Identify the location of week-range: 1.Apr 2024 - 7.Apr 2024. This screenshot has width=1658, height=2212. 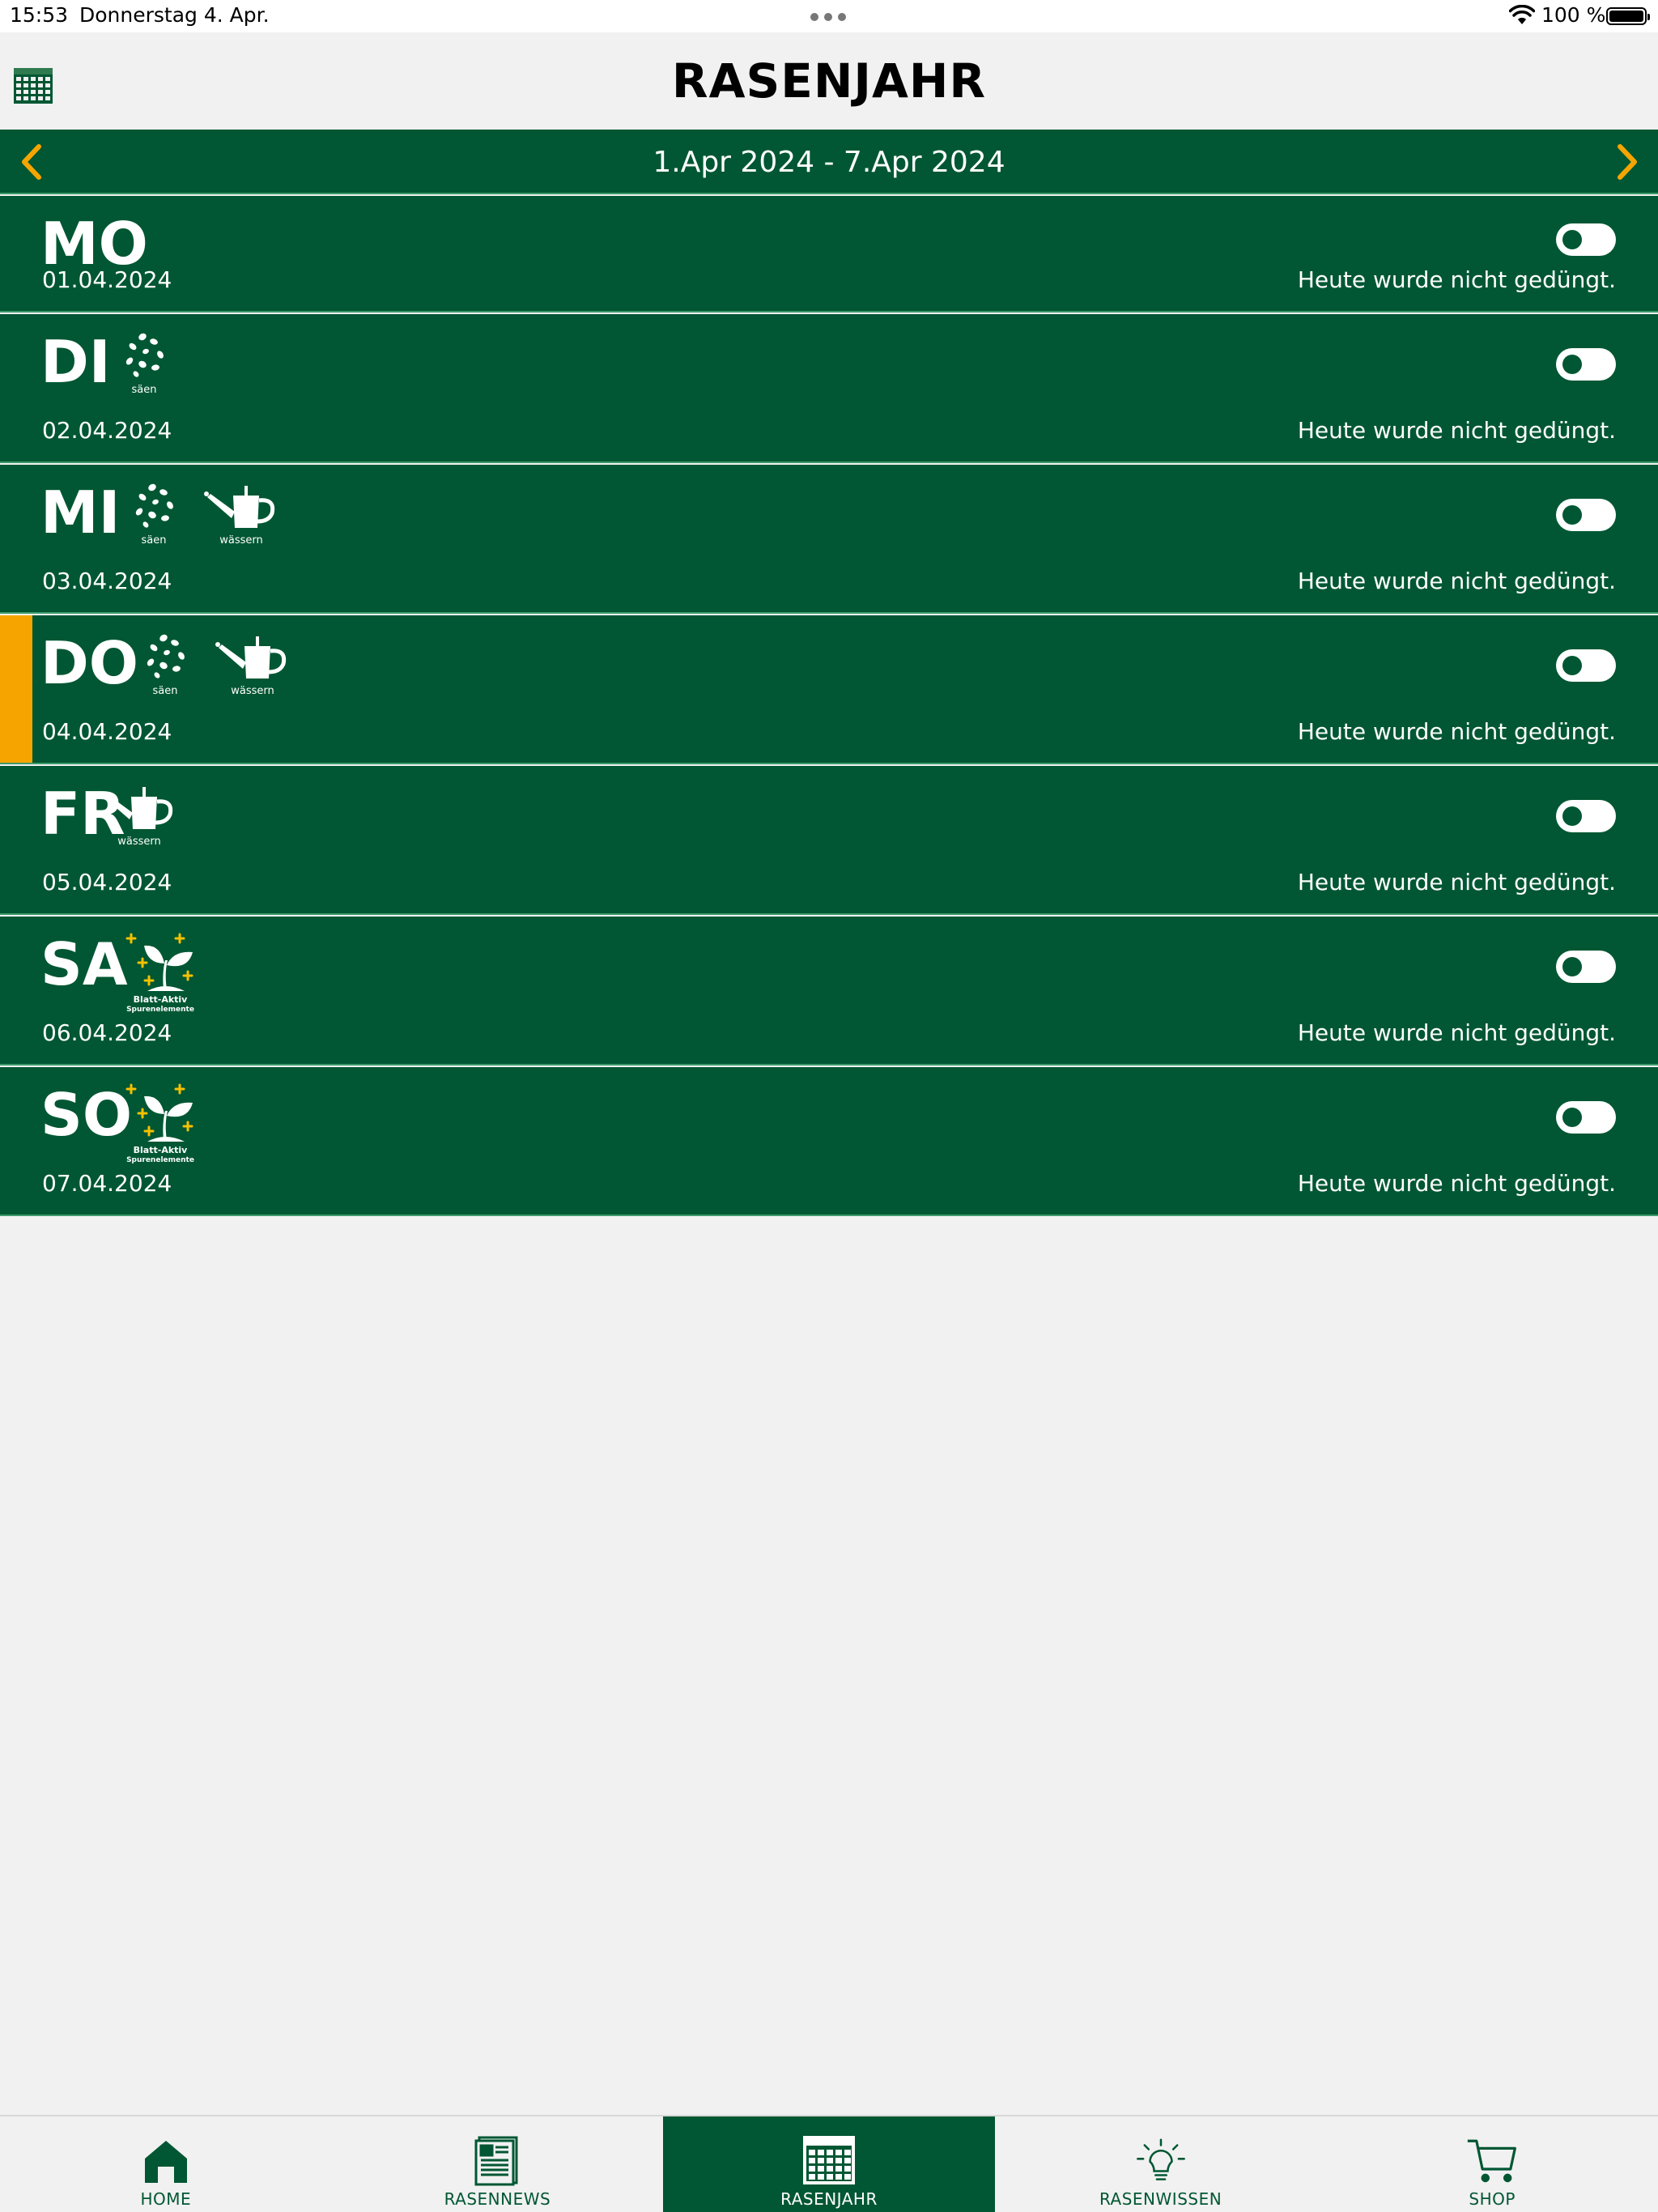
(829, 162).